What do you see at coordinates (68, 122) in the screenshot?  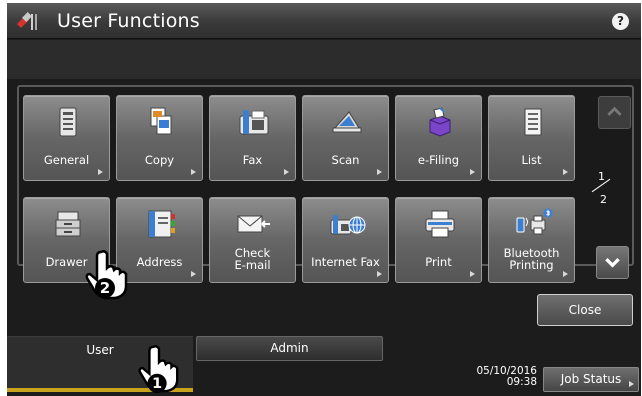 I see `general-settings-icon` at bounding box center [68, 122].